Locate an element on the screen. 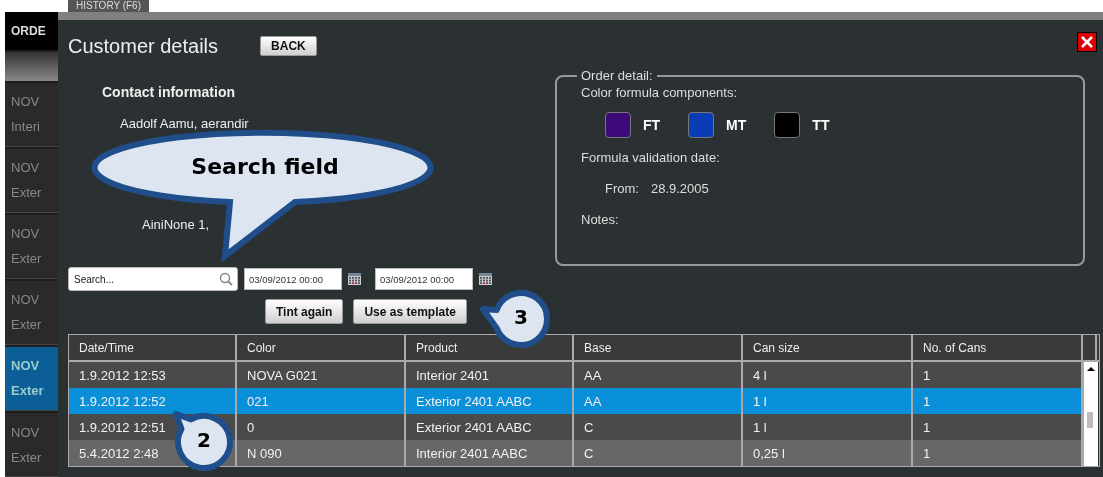  column-header: Base is located at coordinates (658, 347).